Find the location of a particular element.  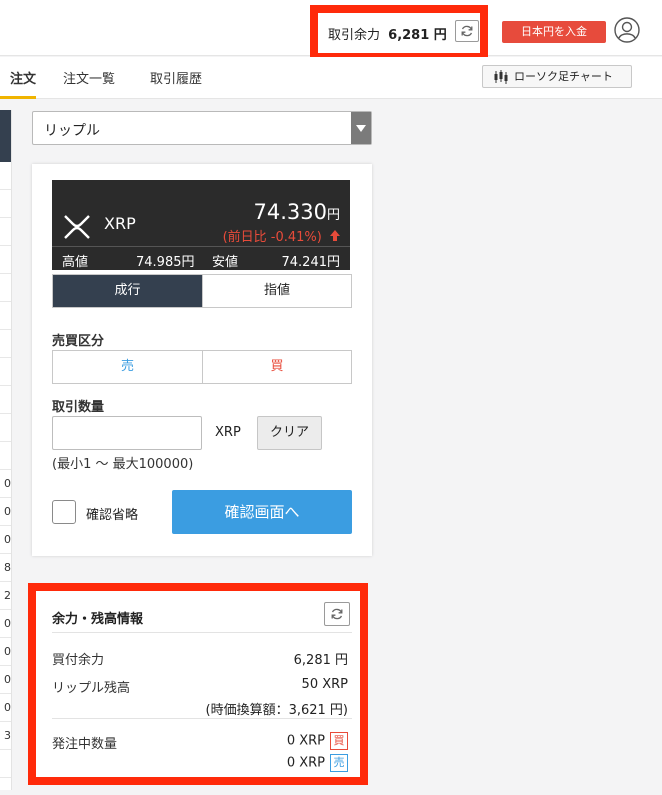

user-account-icon is located at coordinates (627, 32).